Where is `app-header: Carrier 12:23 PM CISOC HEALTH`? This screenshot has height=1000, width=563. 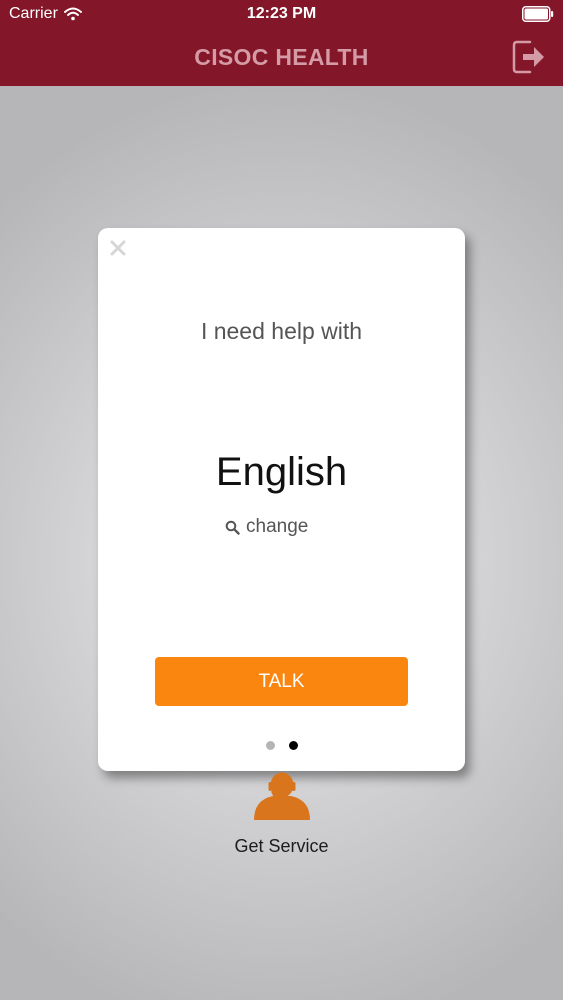
app-header: Carrier 12:23 PM CISOC HEALTH is located at coordinates (281, 43).